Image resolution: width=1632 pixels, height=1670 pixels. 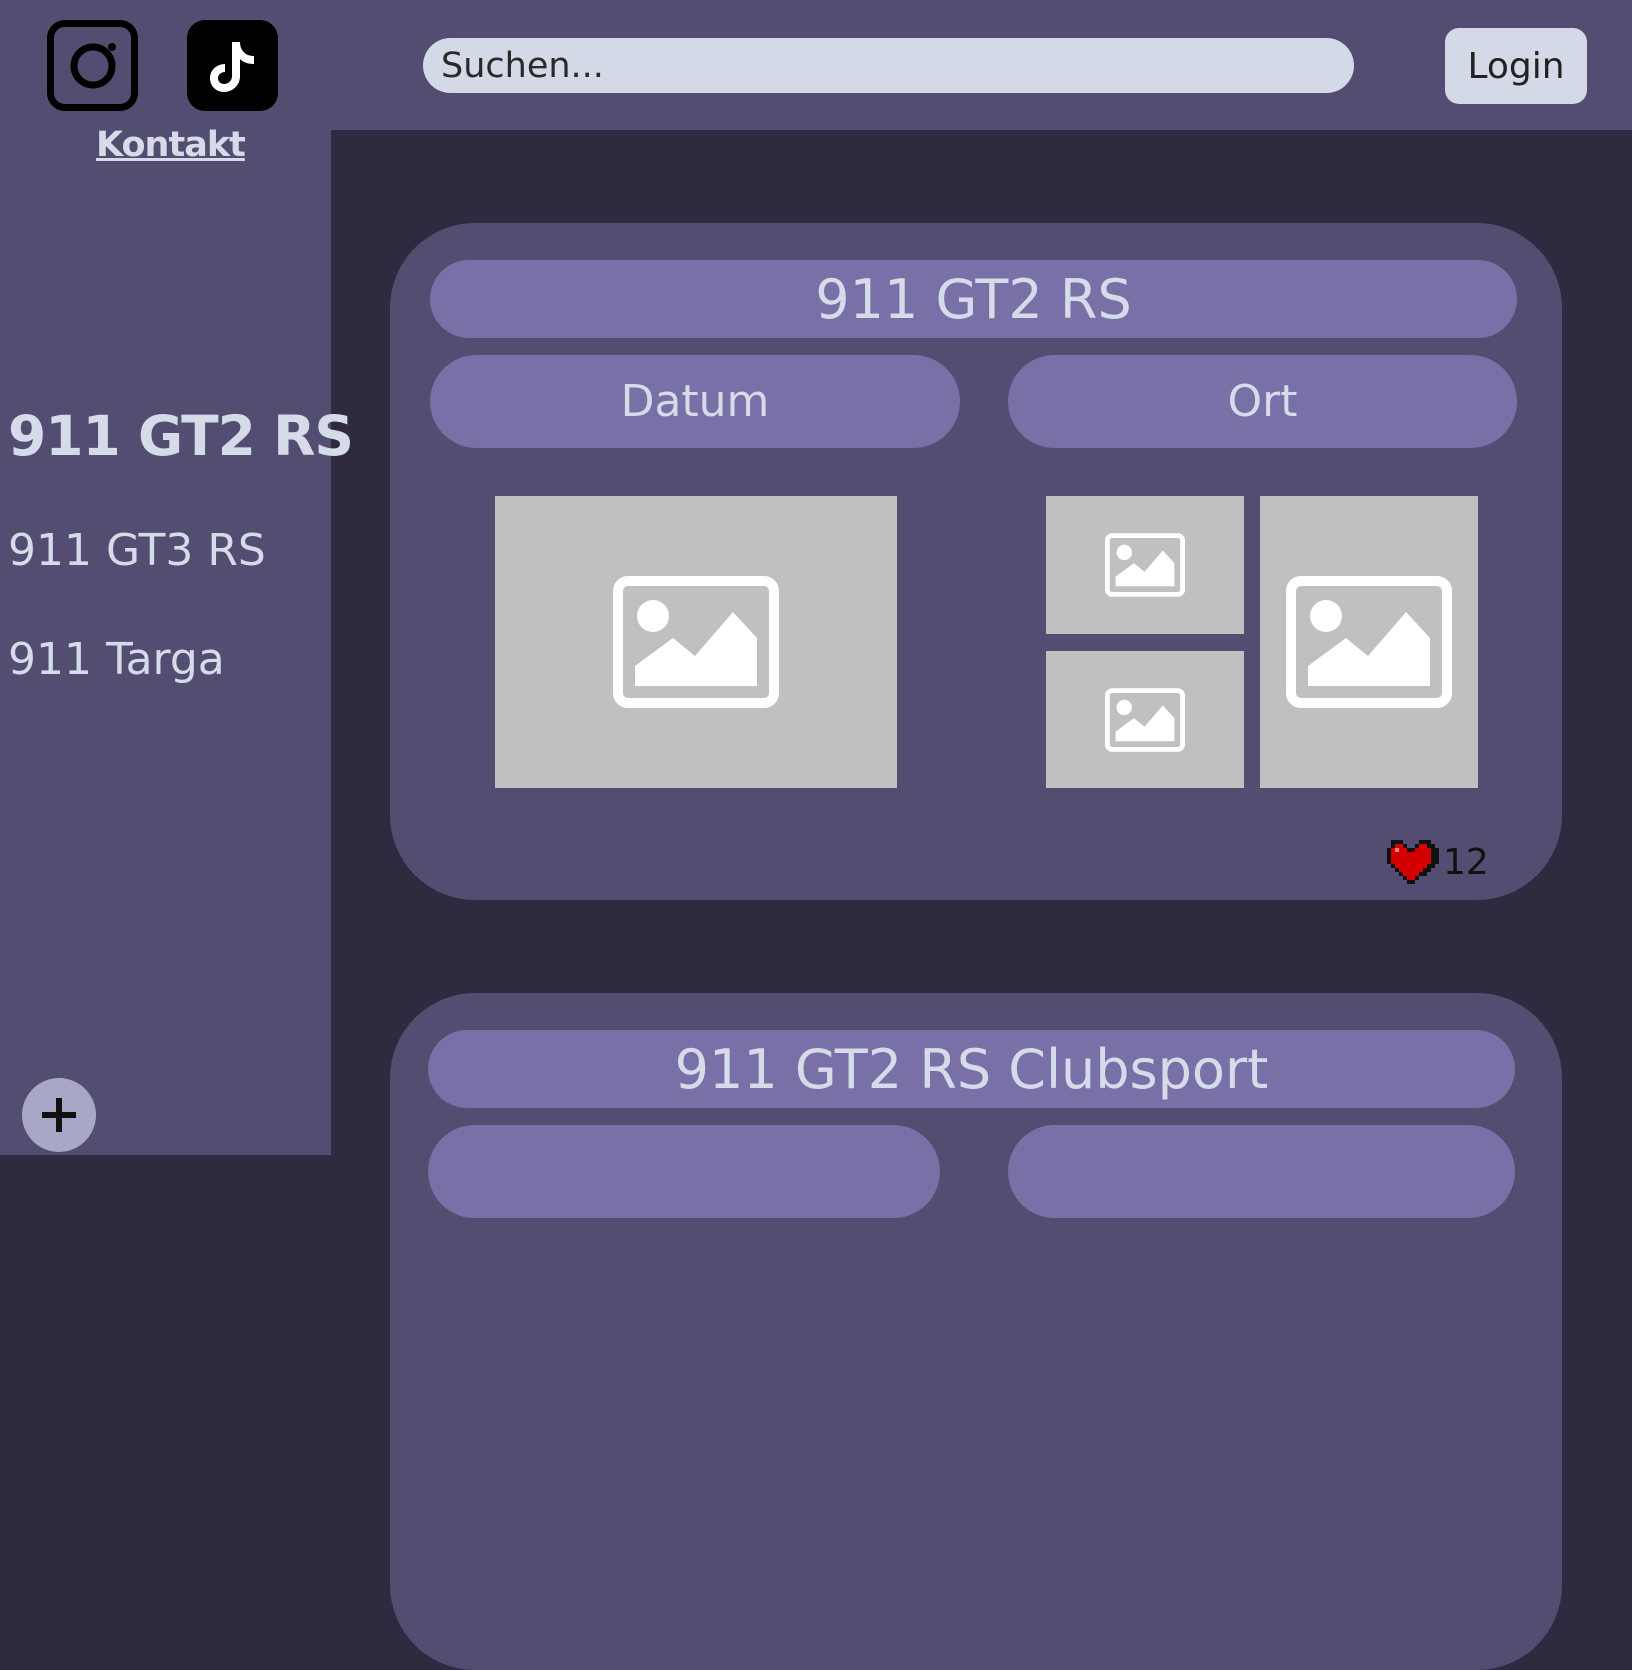 What do you see at coordinates (171, 145) in the screenshot?
I see `contact-link: Kontakt` at bounding box center [171, 145].